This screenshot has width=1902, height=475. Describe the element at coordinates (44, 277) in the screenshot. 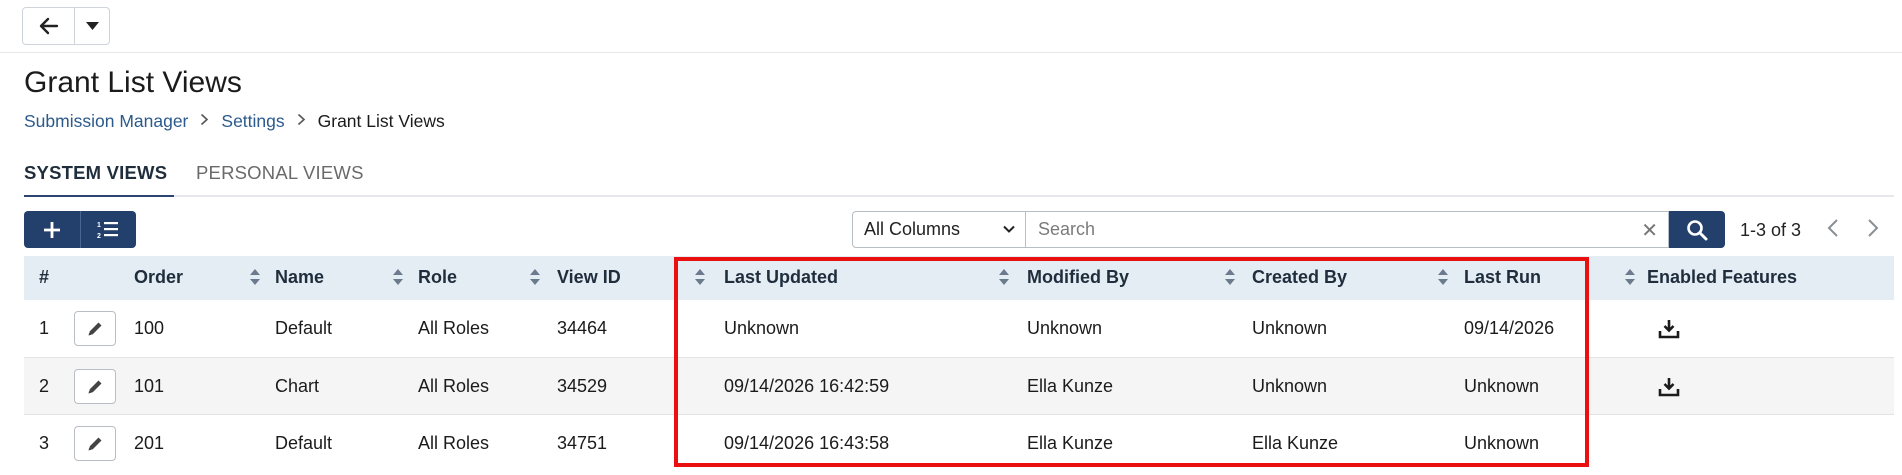

I see `column-header-number: #` at that location.